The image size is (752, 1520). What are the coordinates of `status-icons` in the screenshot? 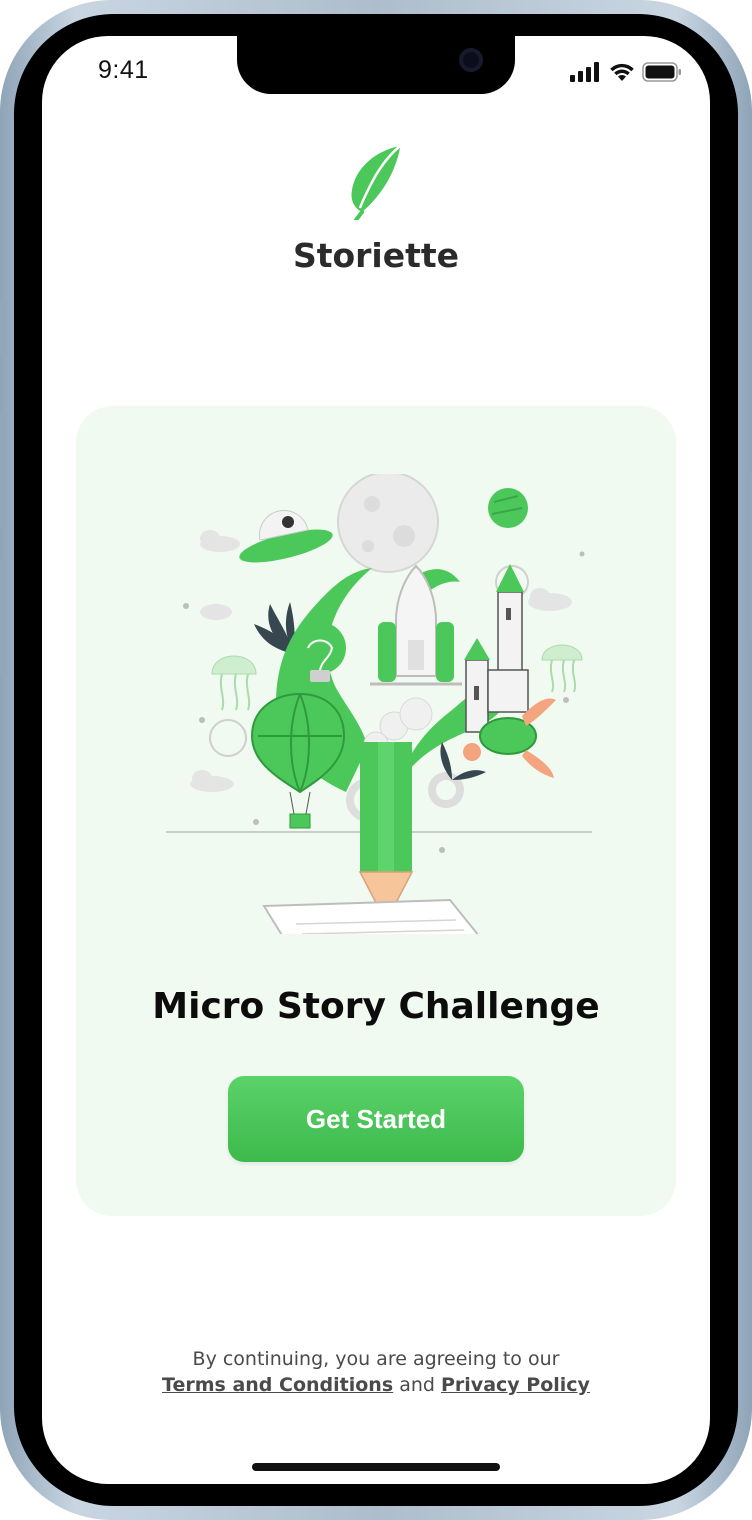 It's located at (626, 72).